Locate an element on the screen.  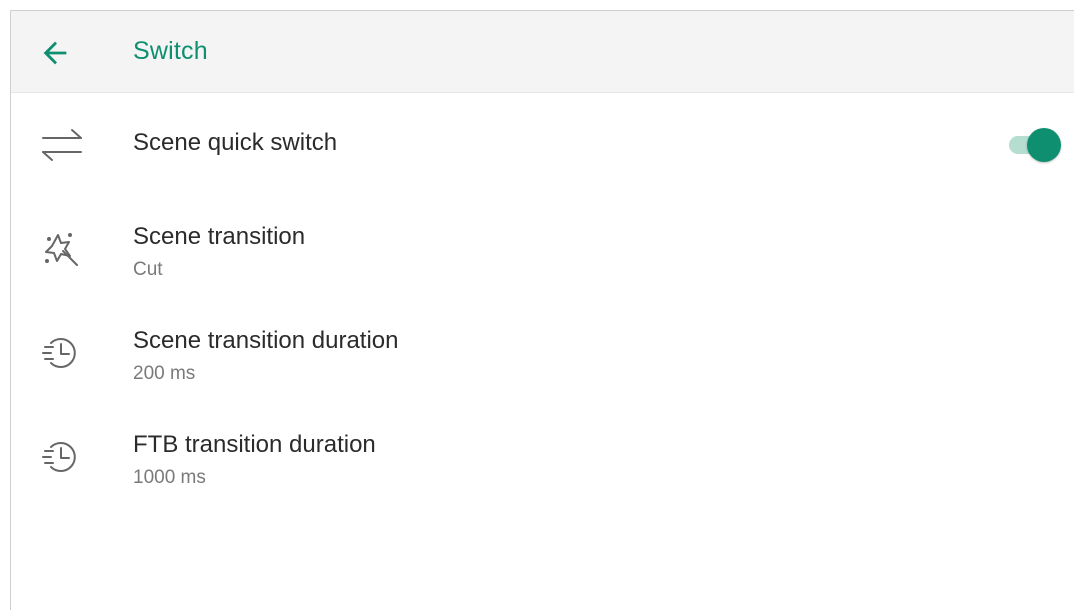
setting-value: 1000 ms is located at coordinates (169, 477).